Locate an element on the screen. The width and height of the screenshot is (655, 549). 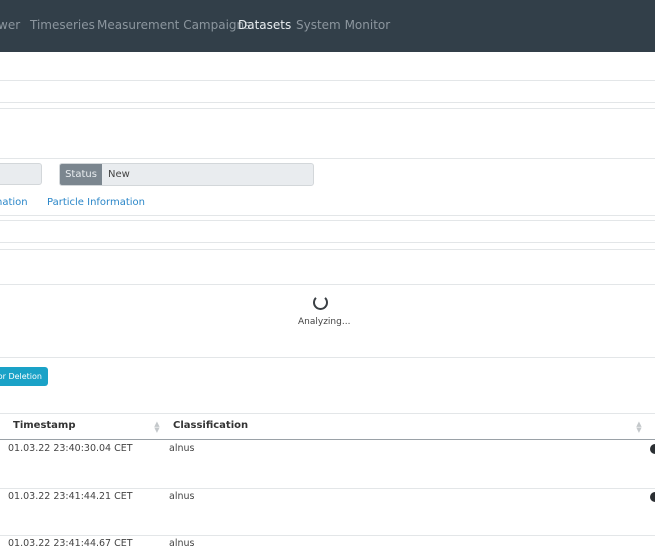
table-top-border is located at coordinates (327, 413).